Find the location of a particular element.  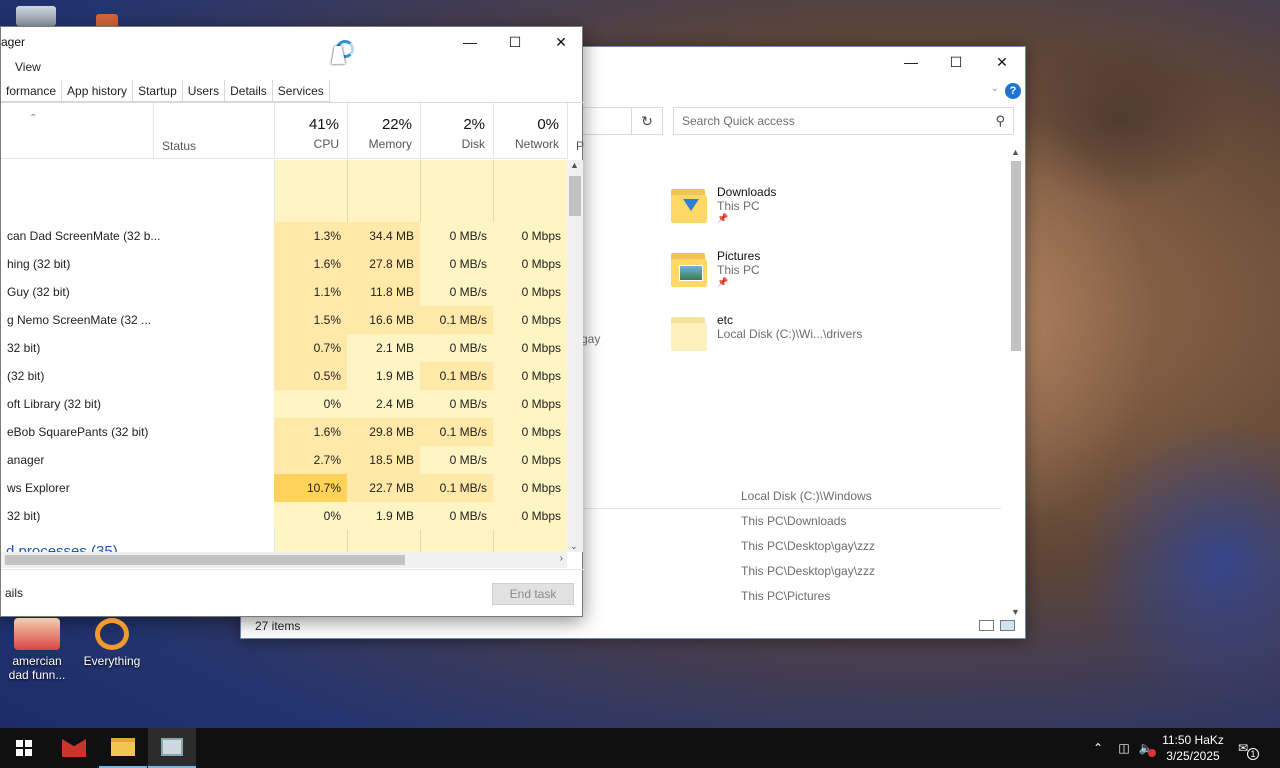

window-title: ager is located at coordinates (13, 42).